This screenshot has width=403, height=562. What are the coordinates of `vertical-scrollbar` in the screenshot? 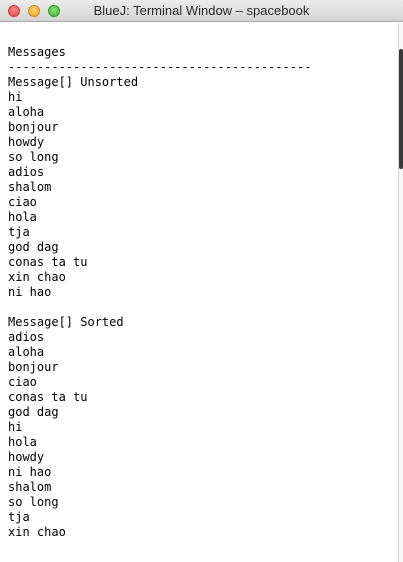 It's located at (400, 292).